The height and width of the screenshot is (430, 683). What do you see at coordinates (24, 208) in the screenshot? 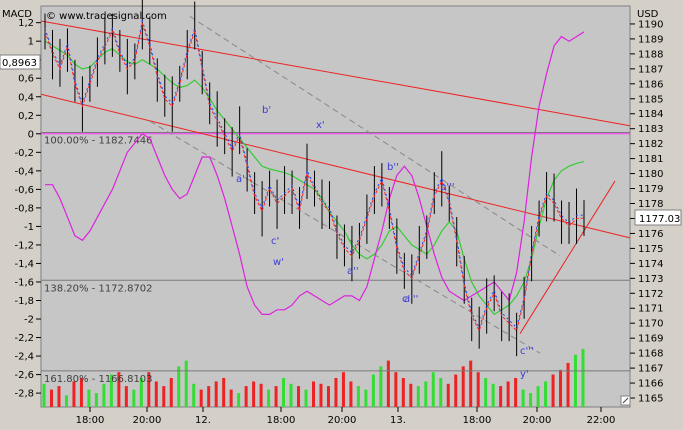
I see `left-tick-label: -0,8` at bounding box center [24, 208].